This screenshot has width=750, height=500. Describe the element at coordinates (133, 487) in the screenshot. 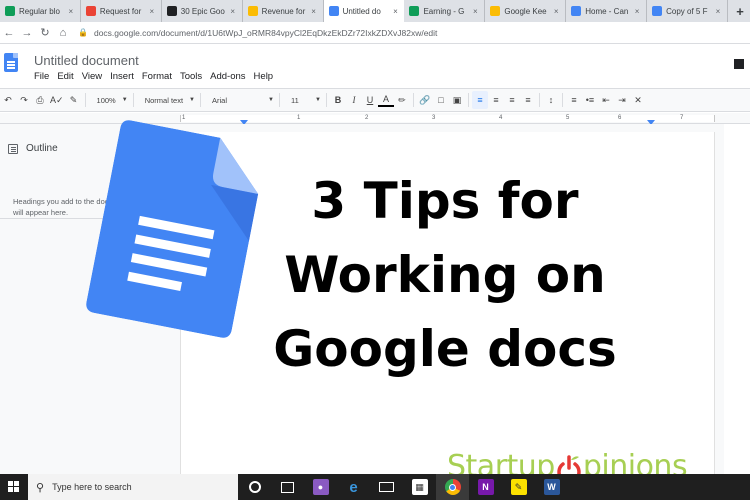

I see `taskbar-search: ⚲ Type here to search` at that location.